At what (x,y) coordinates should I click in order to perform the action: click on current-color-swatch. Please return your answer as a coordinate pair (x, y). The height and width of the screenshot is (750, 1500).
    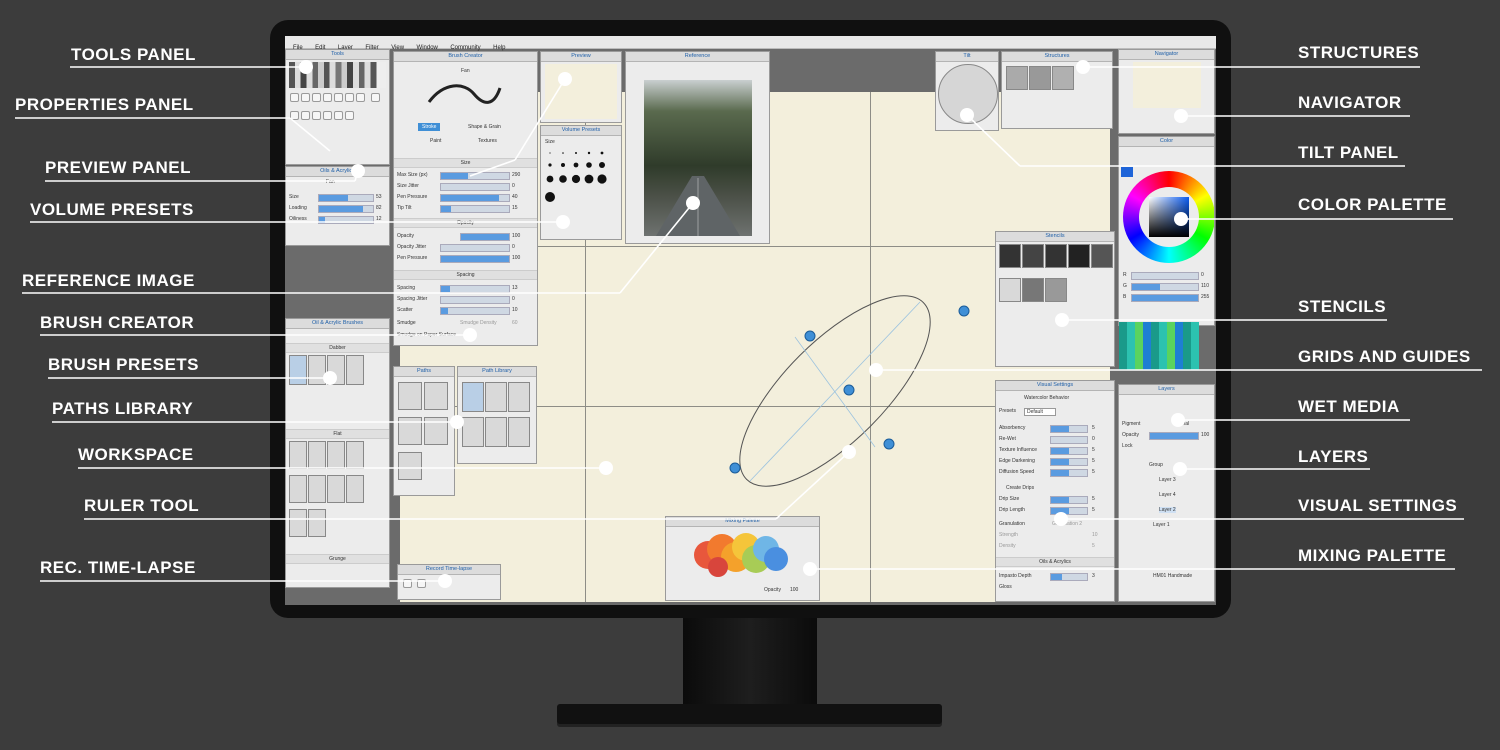
    Looking at the image, I should click on (1127, 172).